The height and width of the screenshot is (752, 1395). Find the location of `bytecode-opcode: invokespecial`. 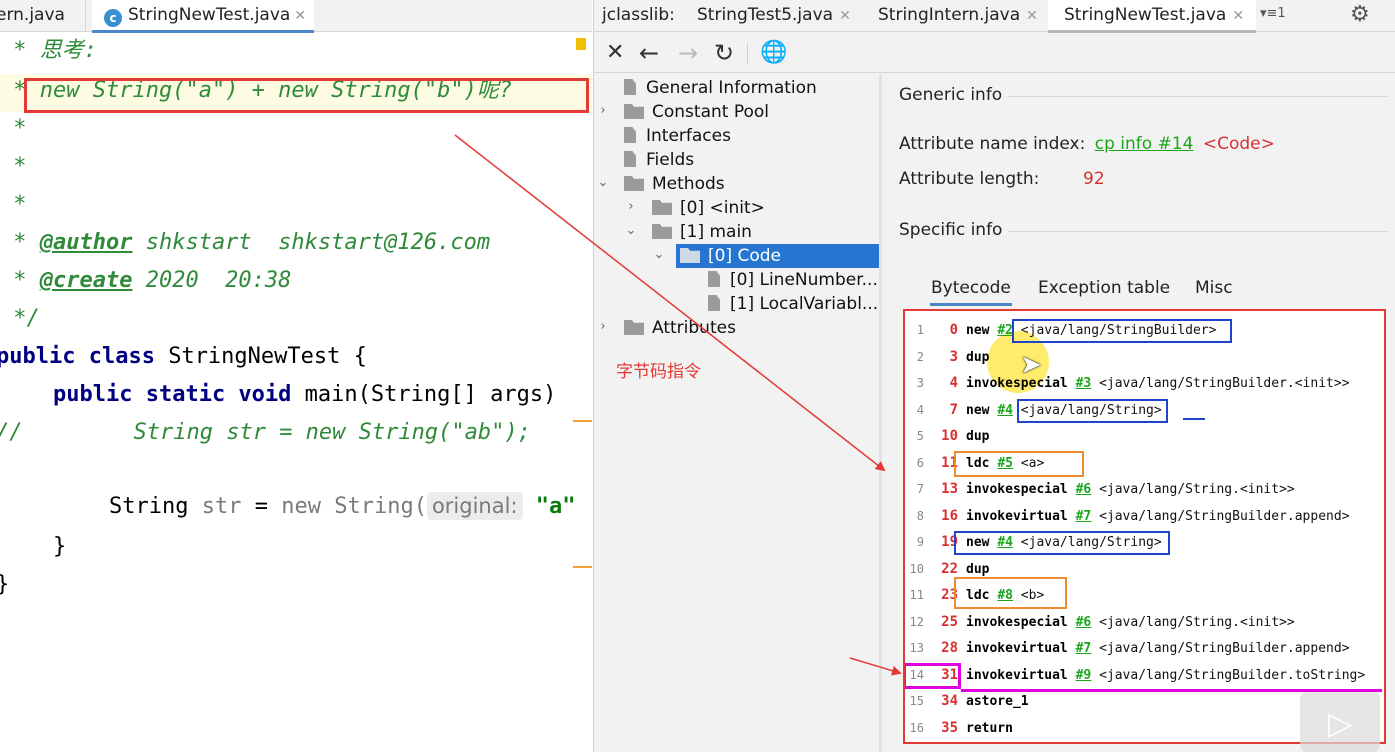

bytecode-opcode: invokespecial is located at coordinates (1017, 489).